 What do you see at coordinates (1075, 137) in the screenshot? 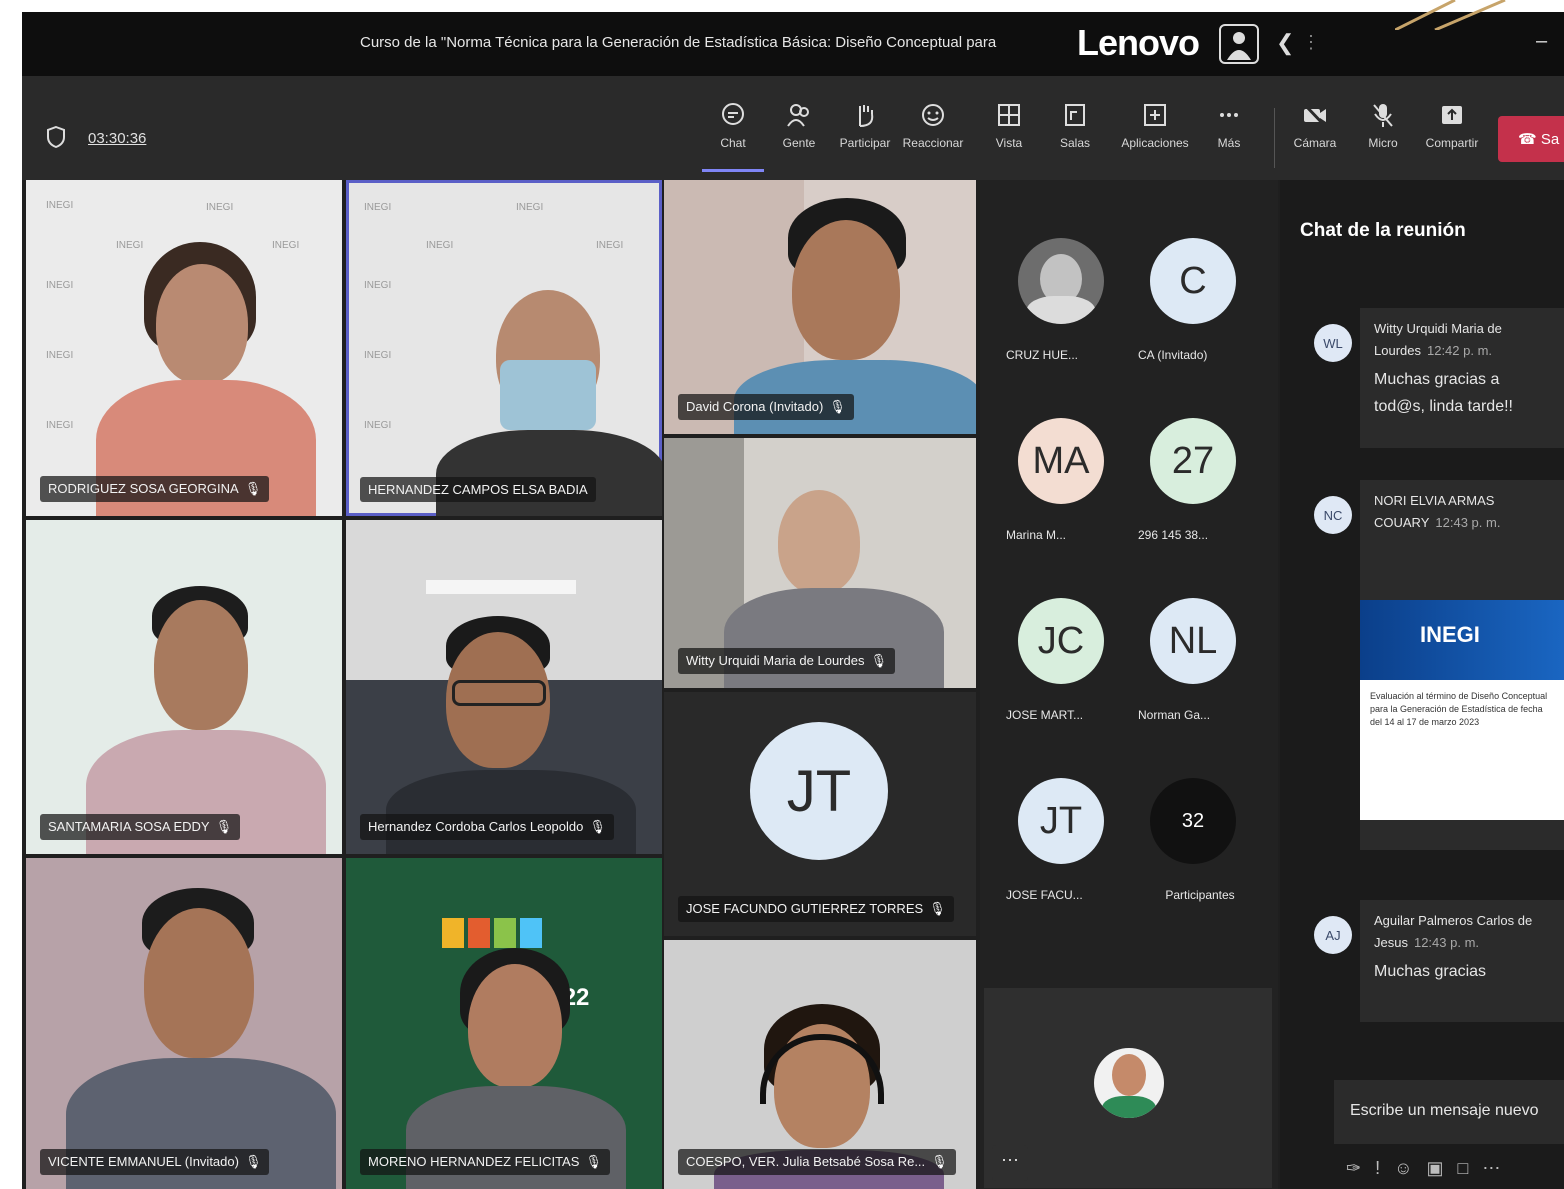
I see `rooms-button: Salas` at bounding box center [1075, 137].